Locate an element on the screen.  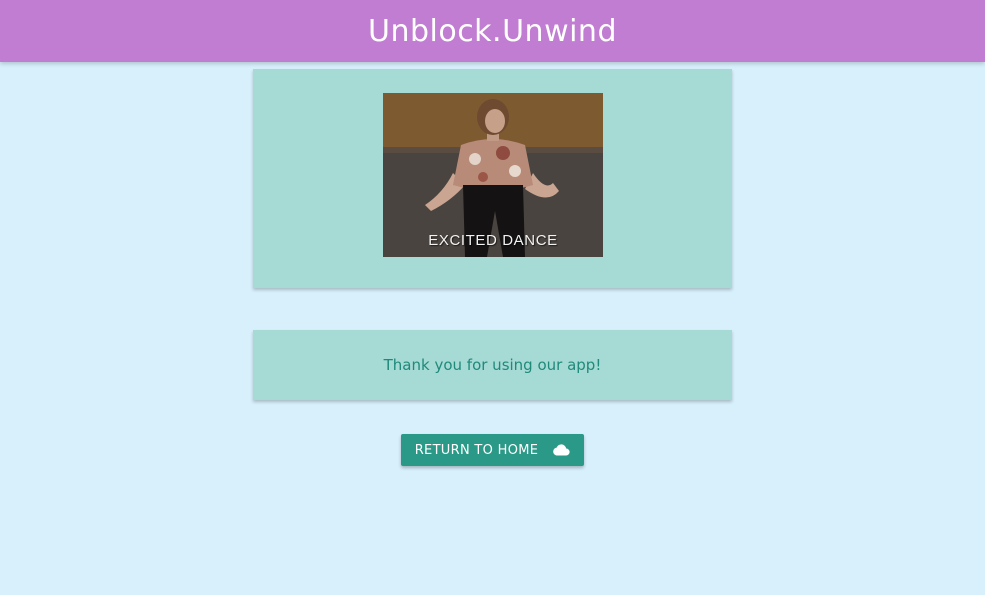
app-title: Unblock.Unwind is located at coordinates (492, 31).